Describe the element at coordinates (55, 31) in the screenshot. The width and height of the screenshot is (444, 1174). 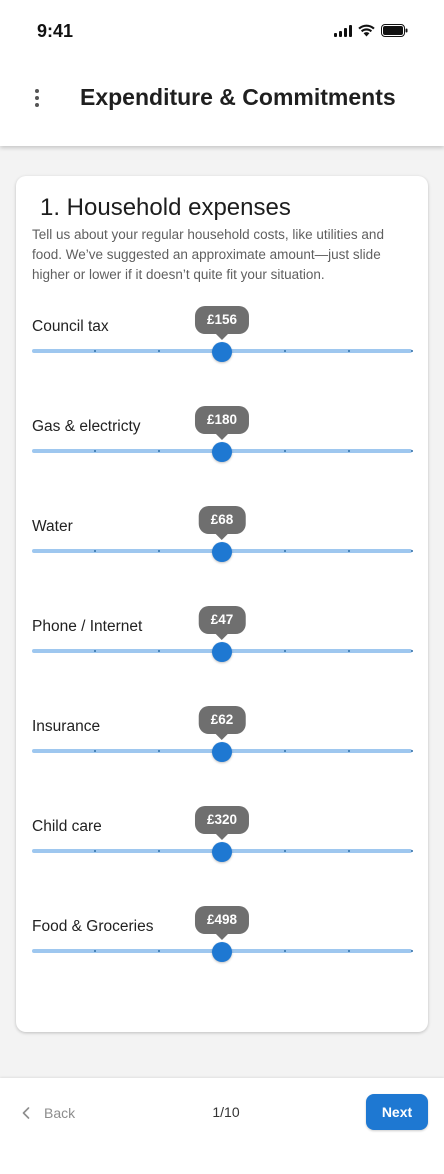
I see `status-time: 9:41` at that location.